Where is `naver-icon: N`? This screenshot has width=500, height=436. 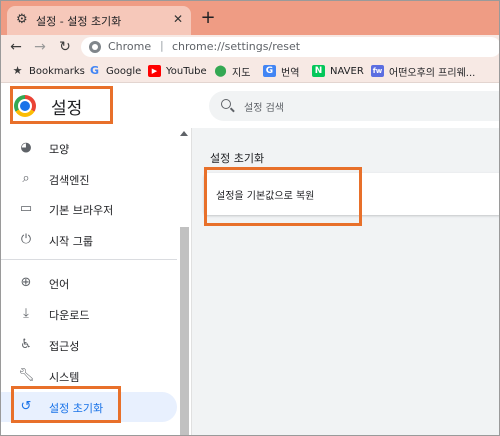
naver-icon: N is located at coordinates (318, 71).